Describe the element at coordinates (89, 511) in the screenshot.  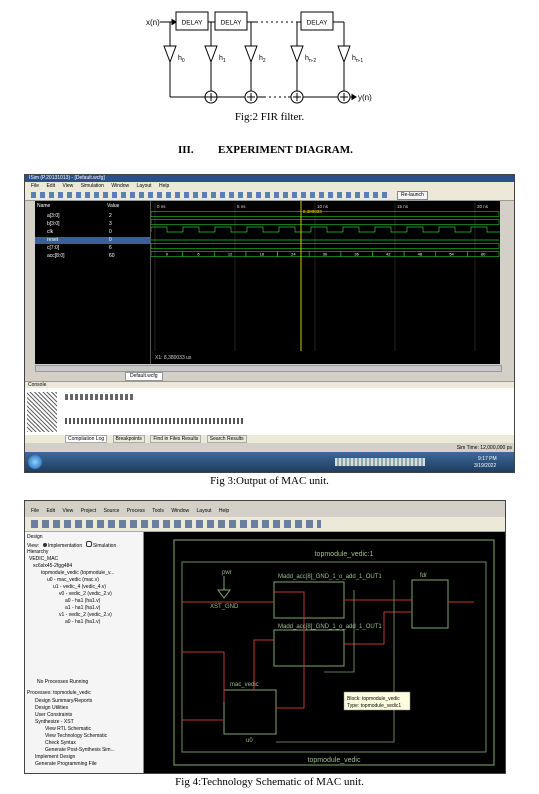
I see `ise-menu-project: Project` at that location.